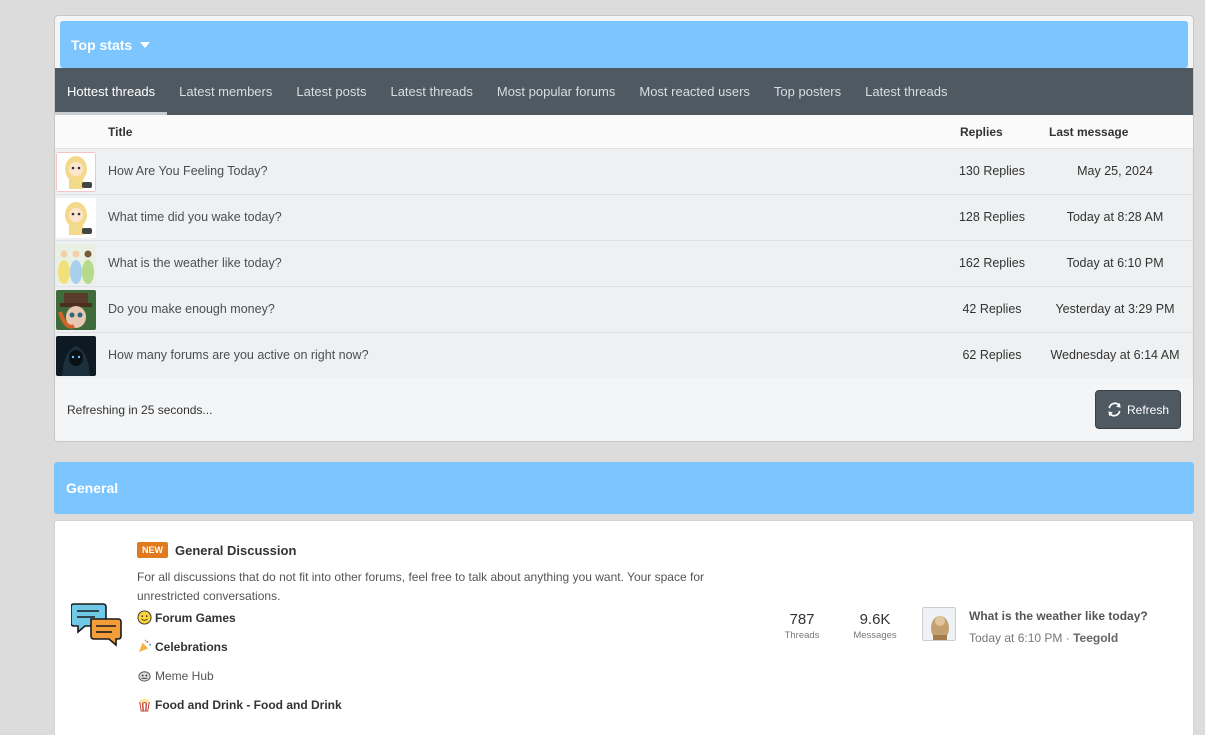 This screenshot has width=1205, height=735. Describe the element at coordinates (1058, 616) in the screenshot. I see `last-post-title-link: What is the weather like today?` at that location.